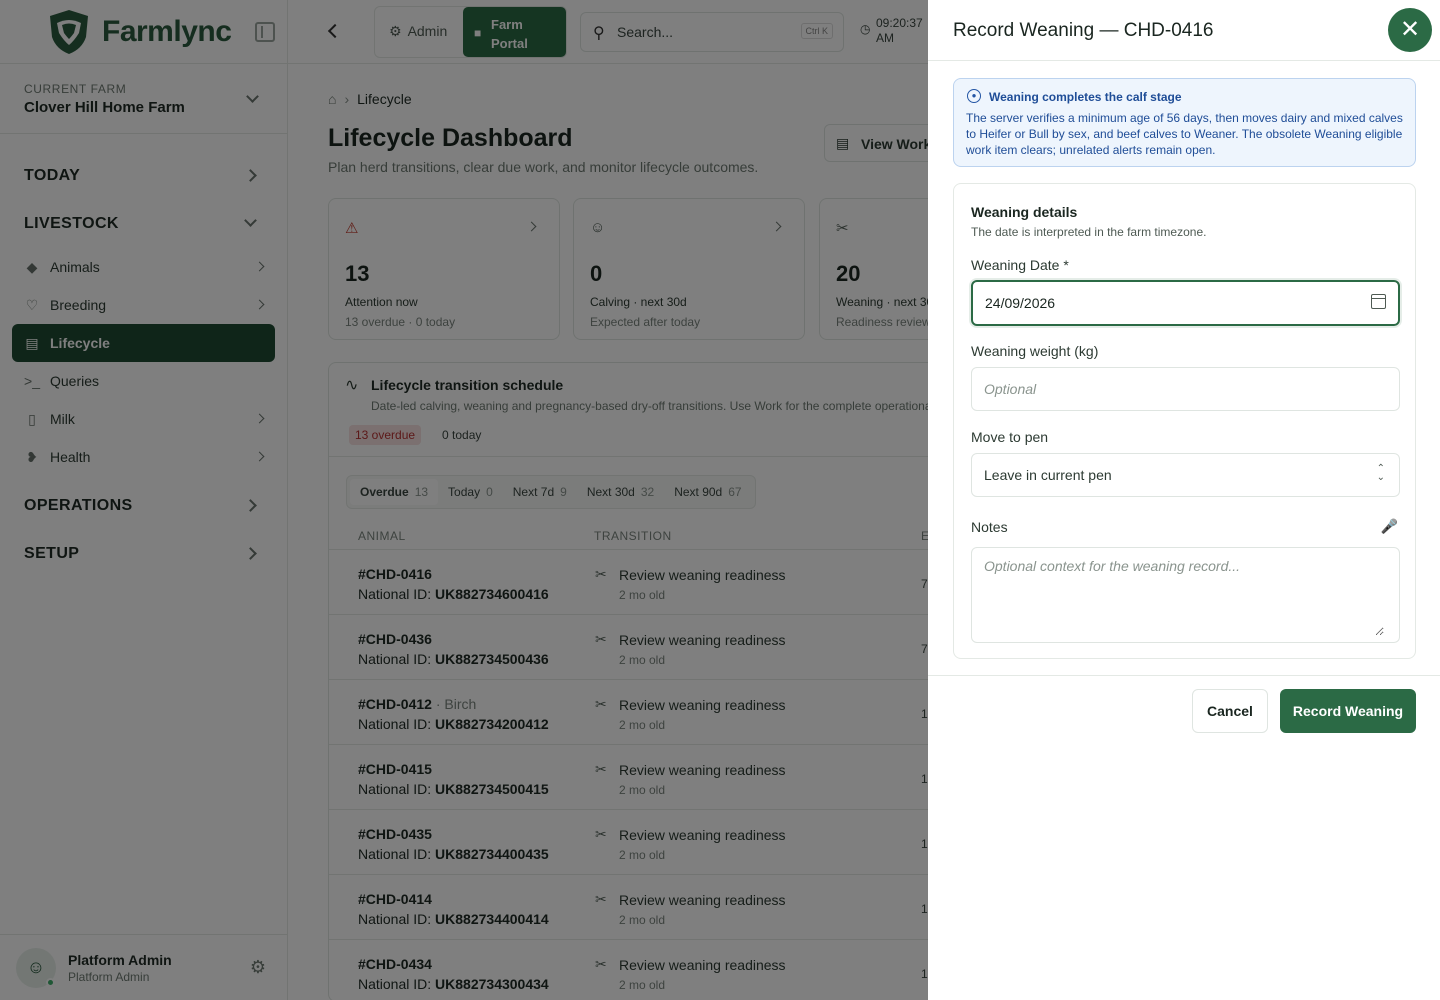 Image resolution: width=1440 pixels, height=1000 pixels. Describe the element at coordinates (1230, 711) in the screenshot. I see `cancel-button: Cancel` at that location.